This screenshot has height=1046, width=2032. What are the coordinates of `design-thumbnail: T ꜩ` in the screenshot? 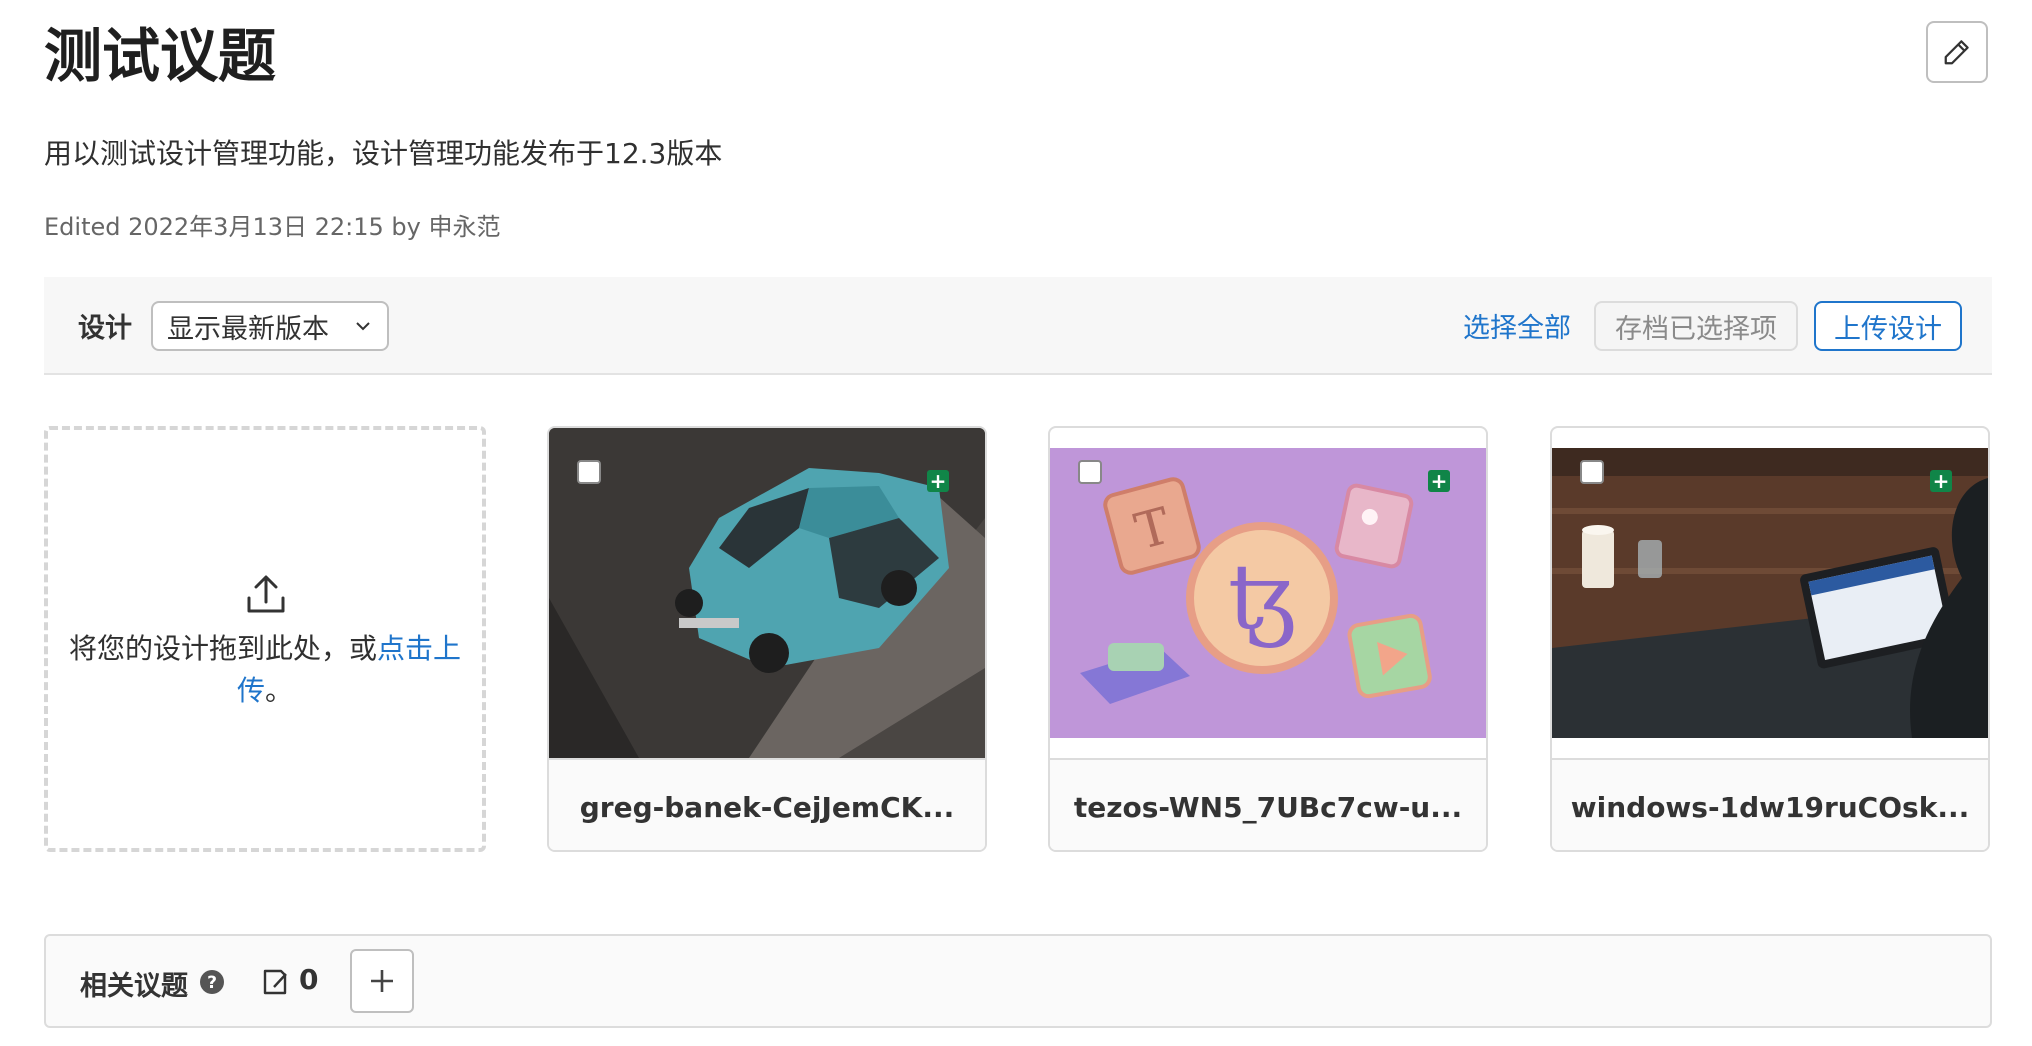 It's located at (1268, 593).